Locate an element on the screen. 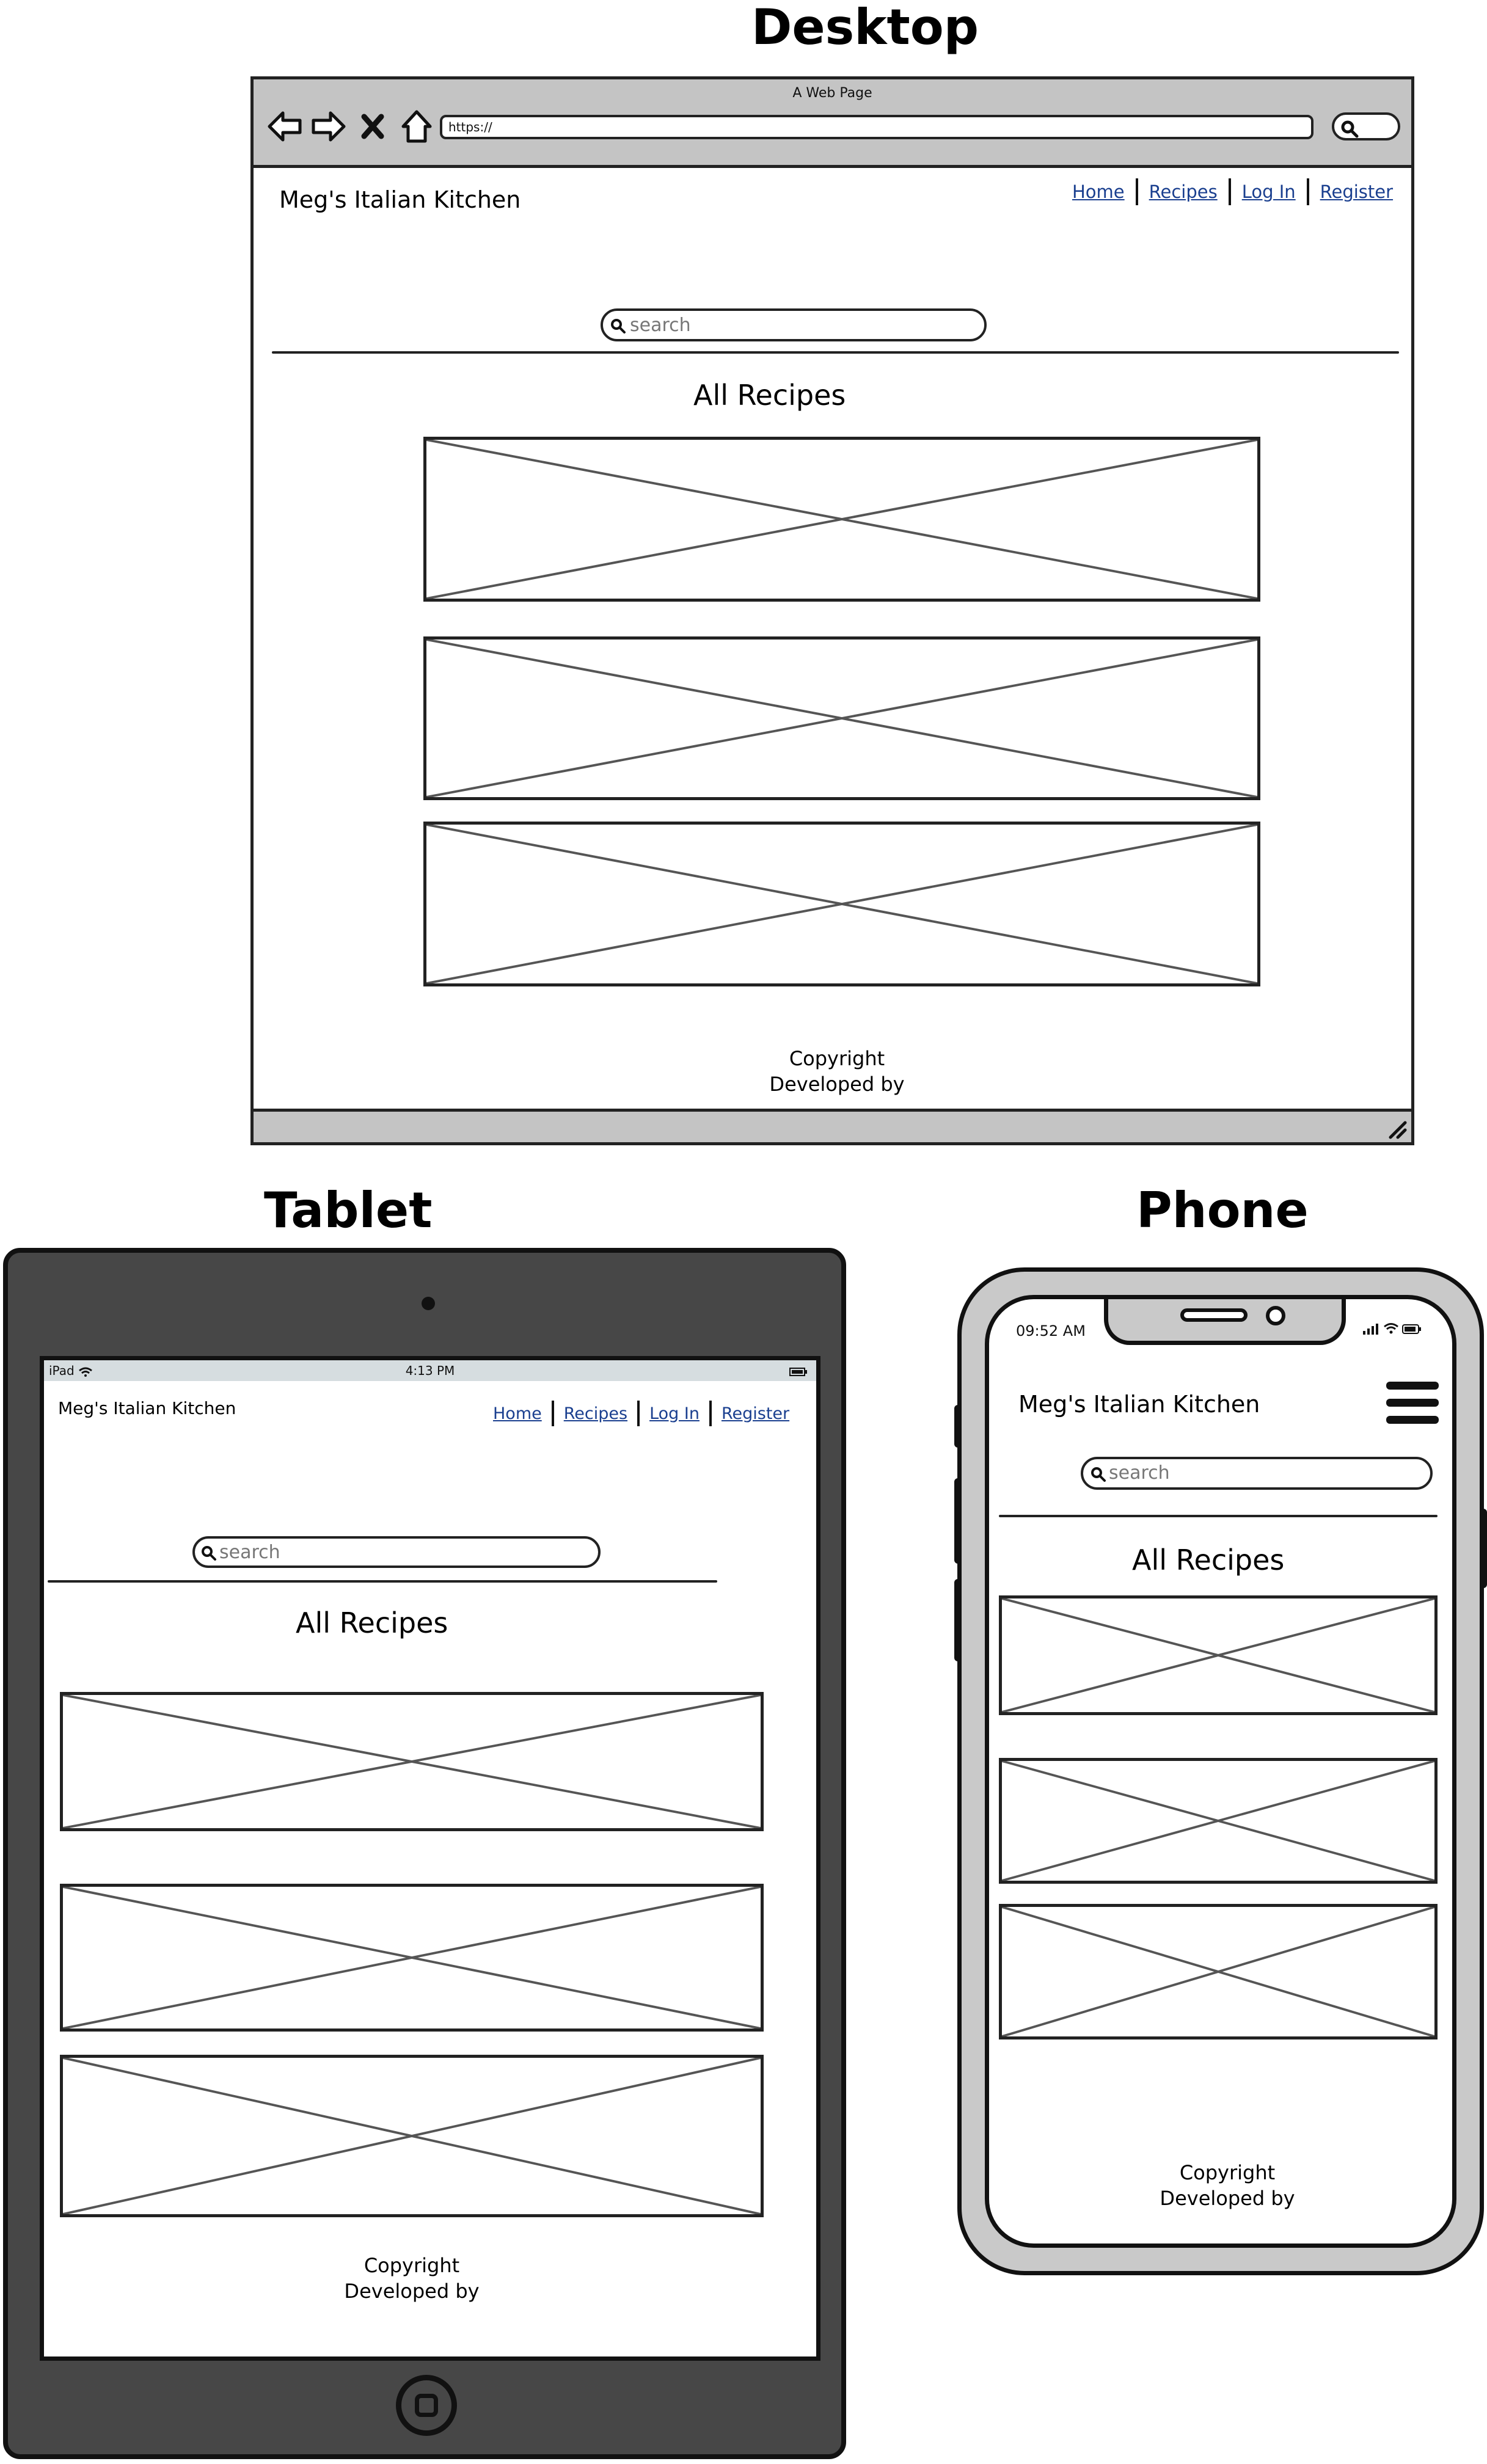 This screenshot has height=2464, width=1487. phone-speaker is located at coordinates (1214, 1315).